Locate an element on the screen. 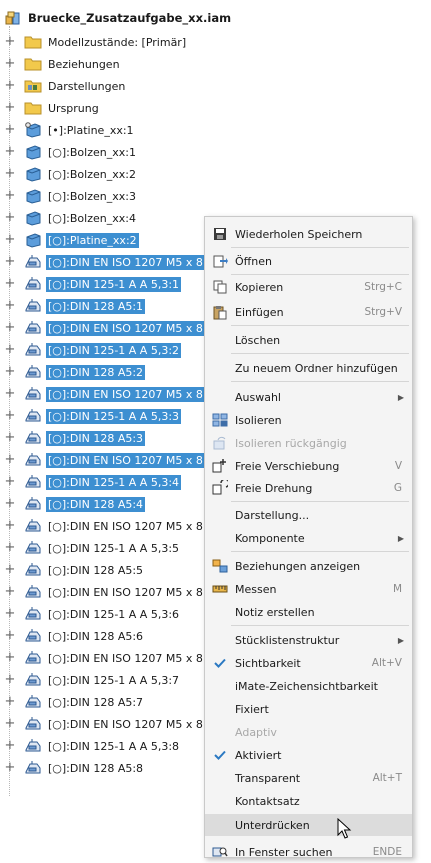  menu-item-freie-verschiebung: Freie Verschiebung V is located at coordinates (308, 466).